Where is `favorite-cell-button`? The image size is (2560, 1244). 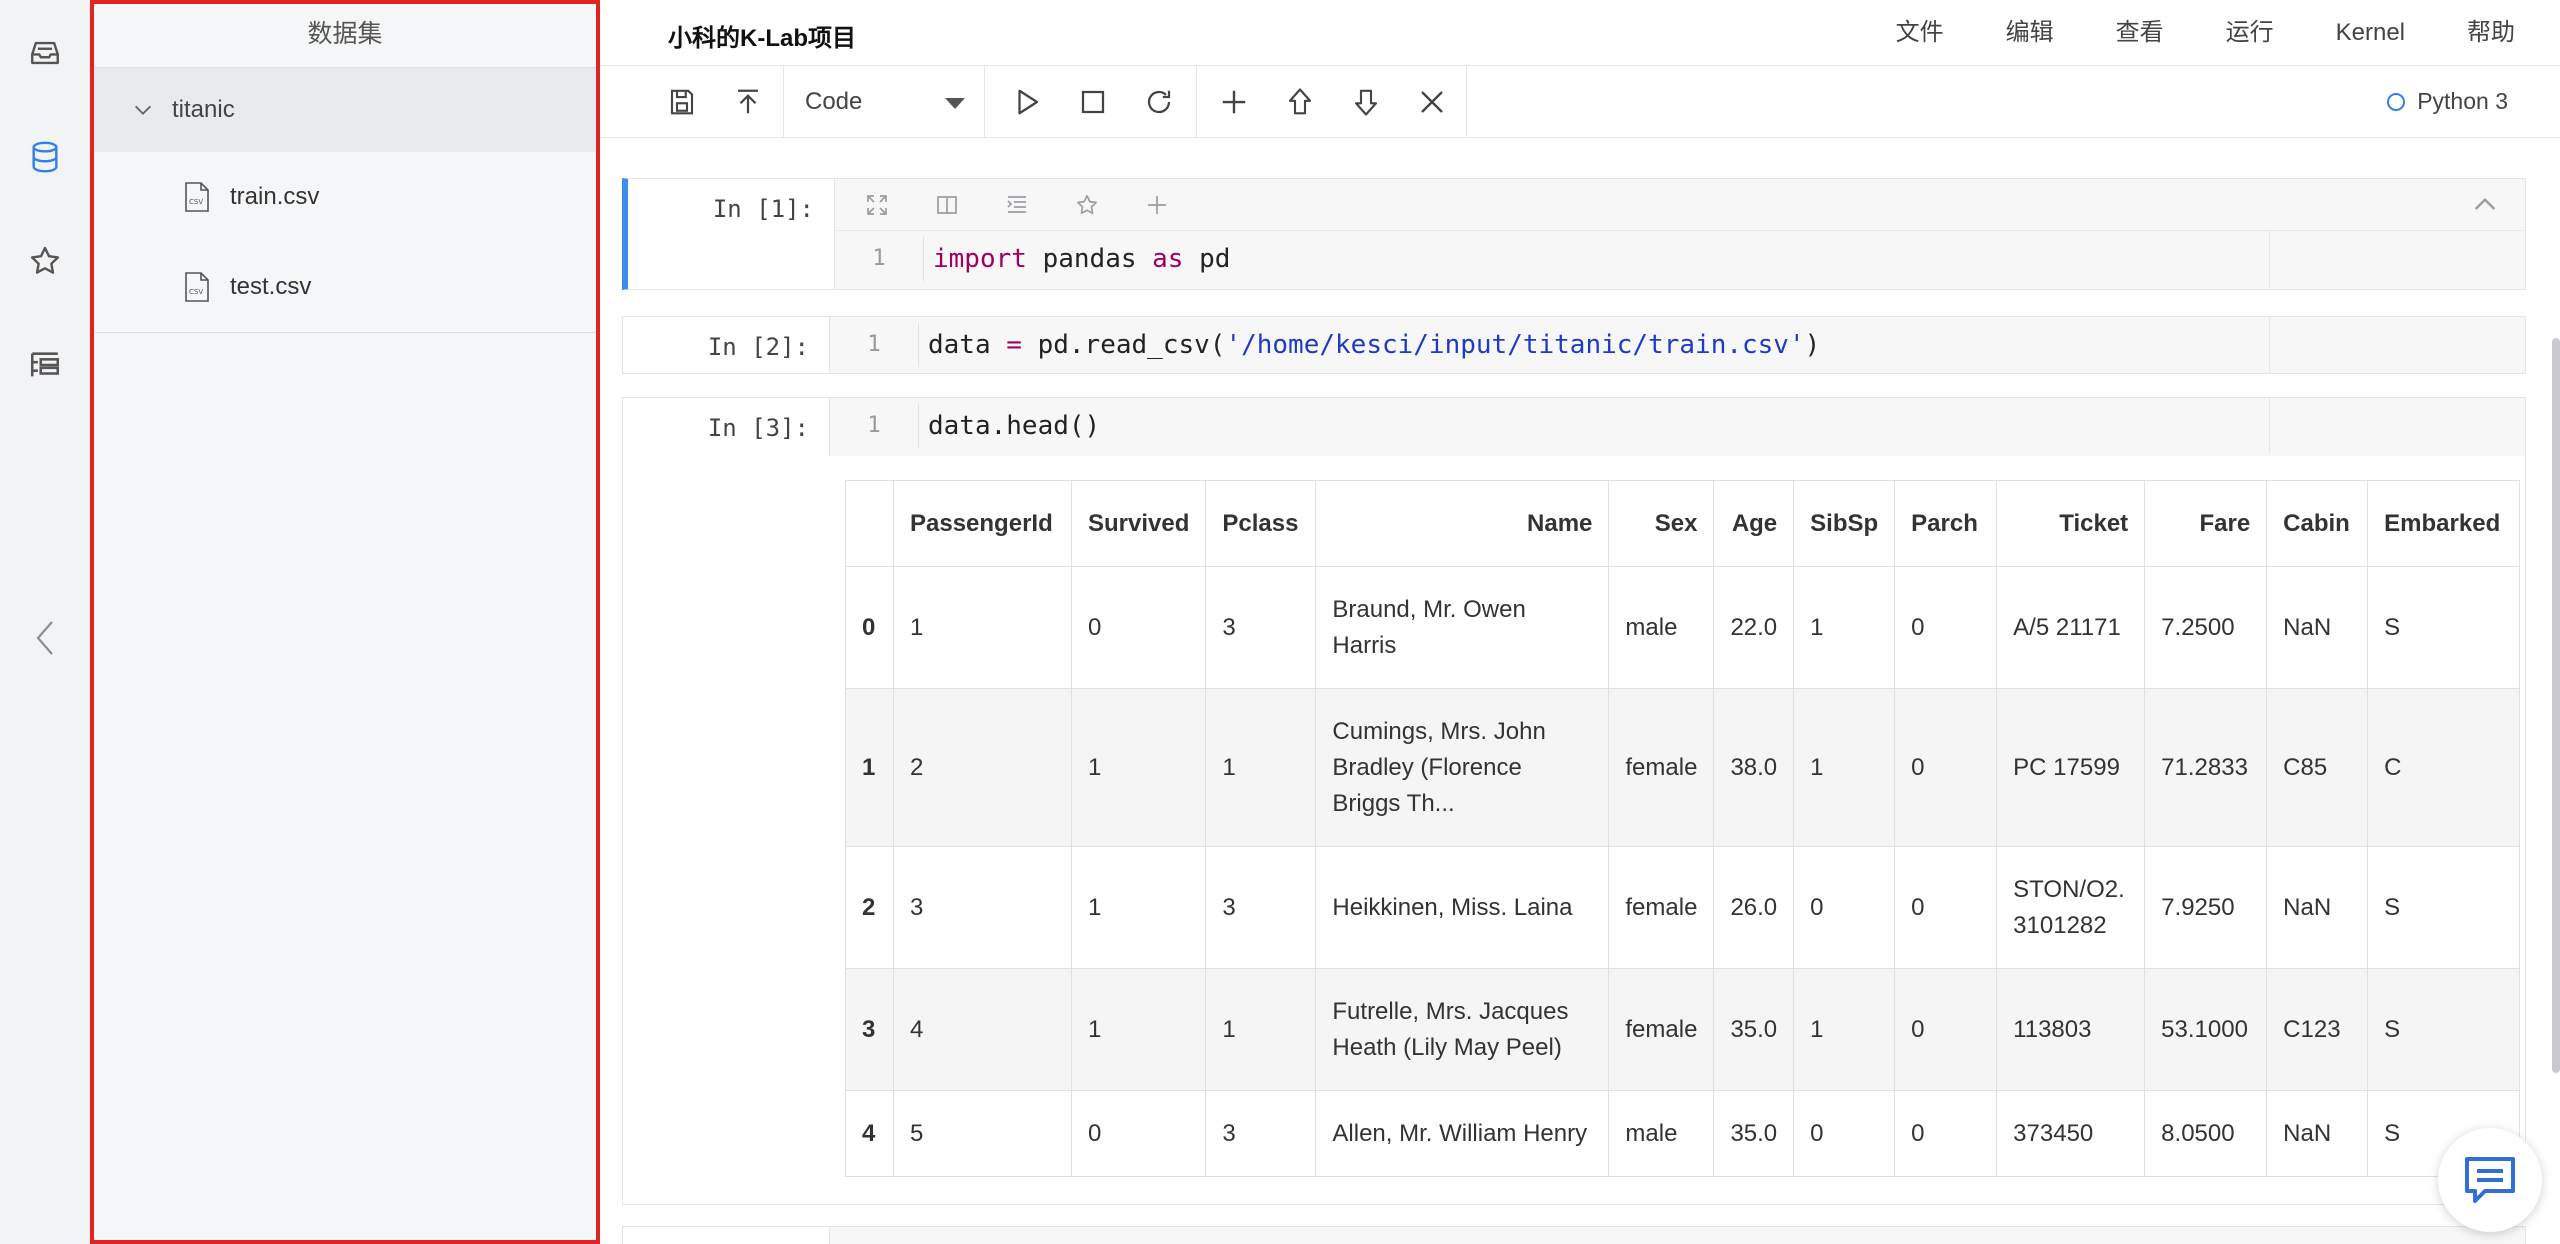 favorite-cell-button is located at coordinates (1087, 205).